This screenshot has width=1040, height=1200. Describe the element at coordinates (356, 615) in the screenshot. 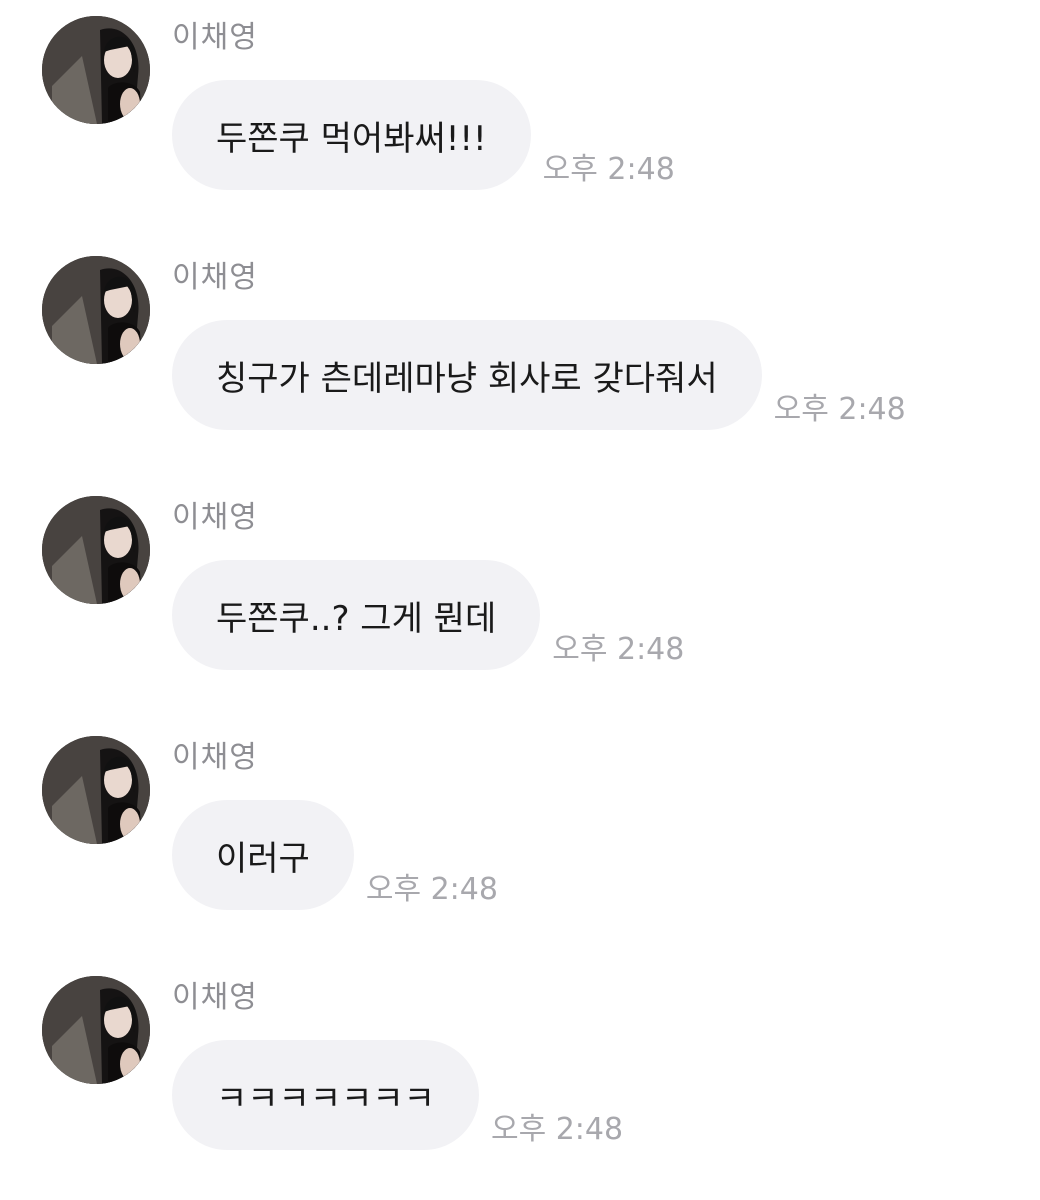

I see `message-bubble: 두쫀쿠..? 그게 뭔데` at that location.